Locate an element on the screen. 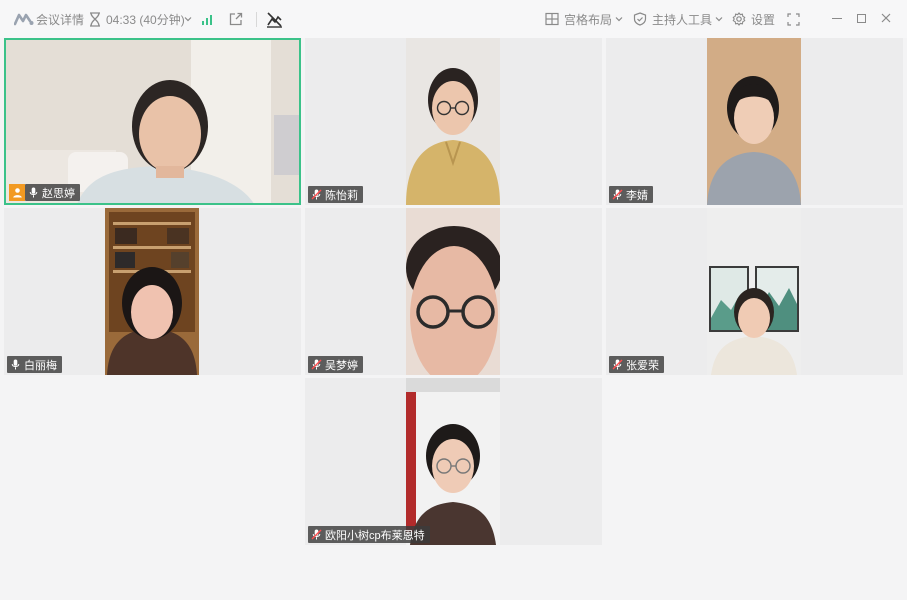  video-tile-active-speaker: 赵思婷 is located at coordinates (152, 121).